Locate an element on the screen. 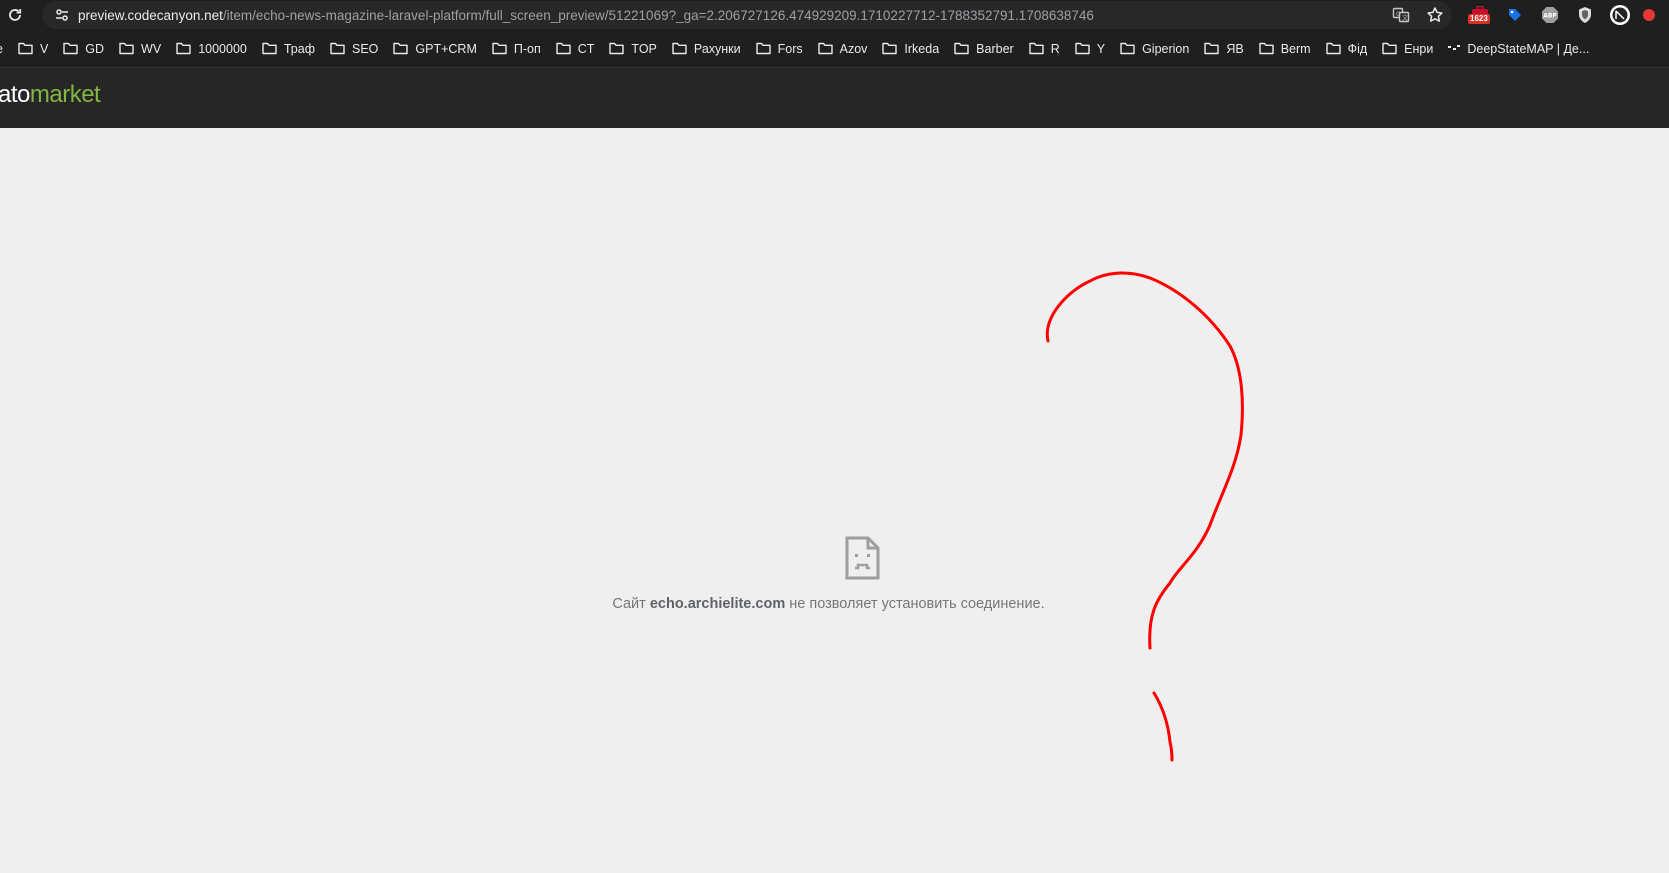  tag-extension-icon is located at coordinates (1514, 15).